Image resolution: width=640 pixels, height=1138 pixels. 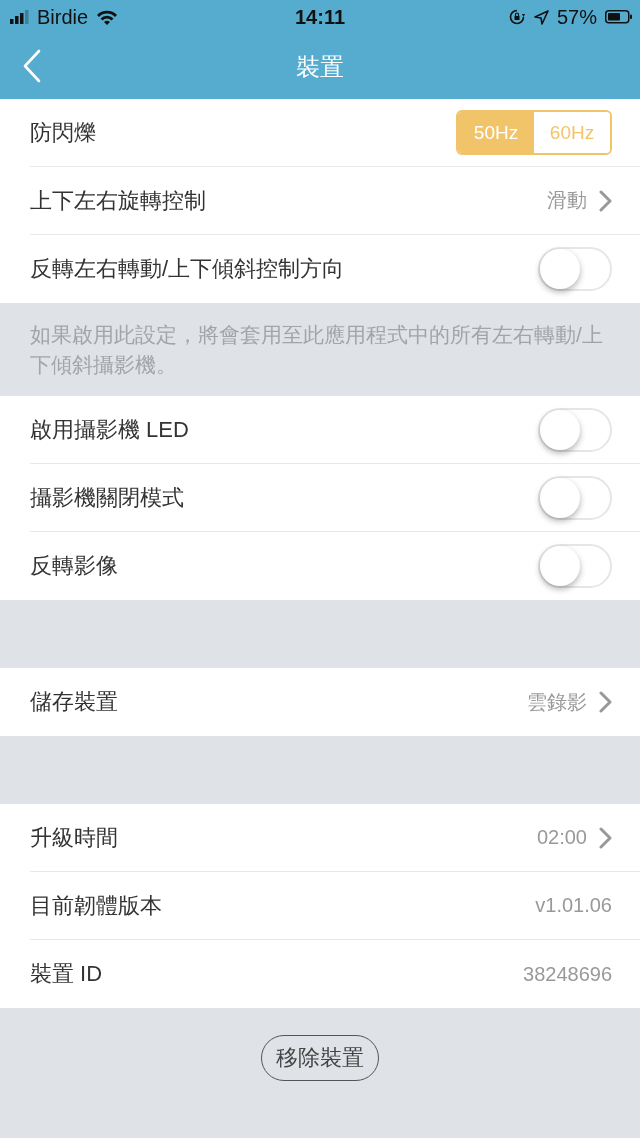 What do you see at coordinates (567, 200) in the screenshot?
I see `setting-value: 滑動` at bounding box center [567, 200].